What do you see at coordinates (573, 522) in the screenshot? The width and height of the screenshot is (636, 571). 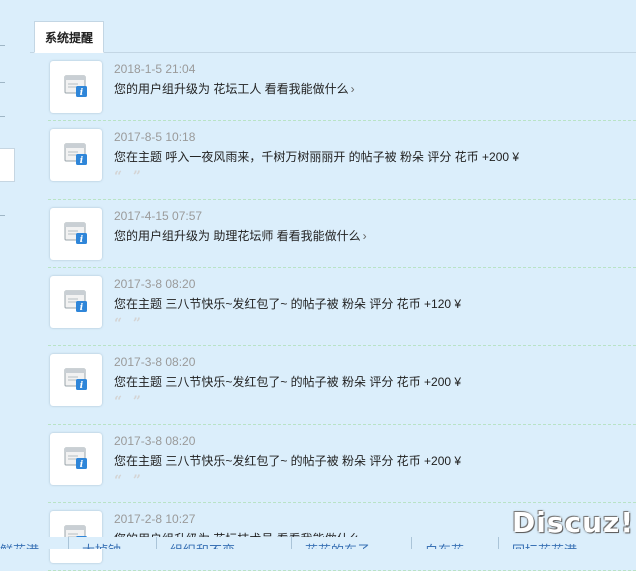 I see `discuz-watermark-logo: Discuz!` at bounding box center [573, 522].